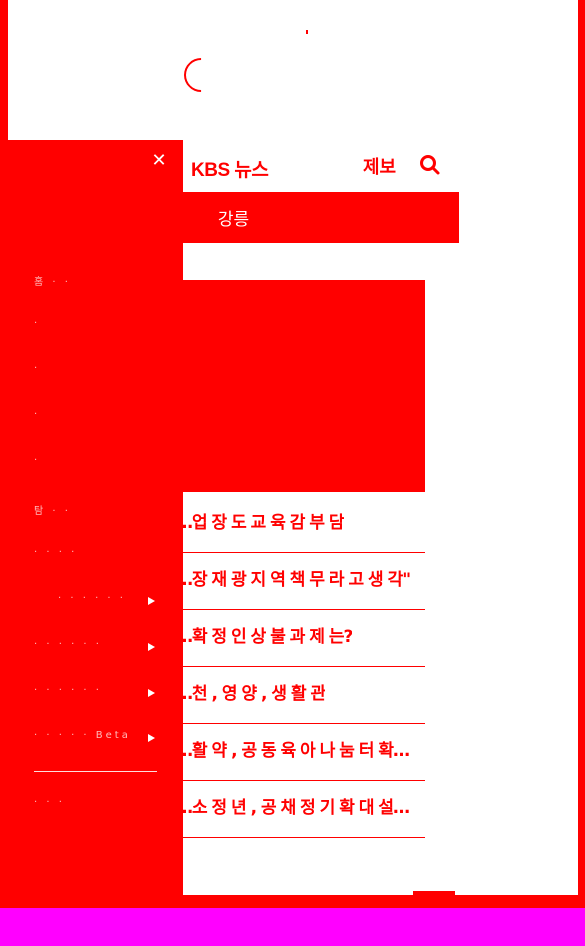 The image size is (585, 946). I want to click on bottom-tab-indicator, so click(434, 893).